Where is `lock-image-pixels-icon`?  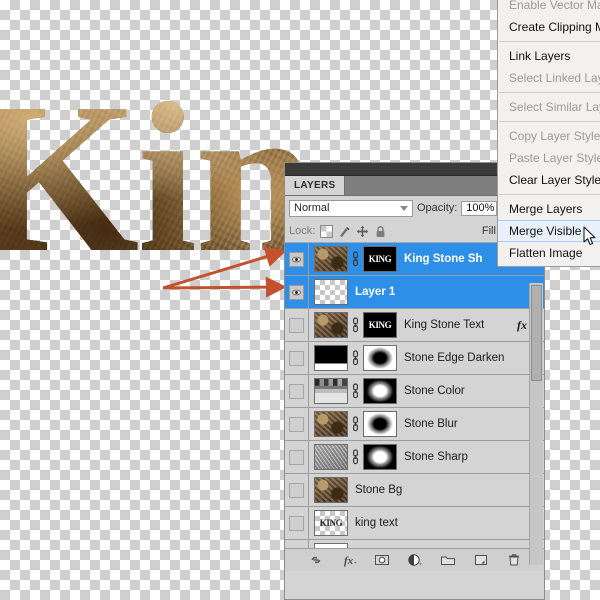
lock-image-pixels-icon is located at coordinates (344, 231).